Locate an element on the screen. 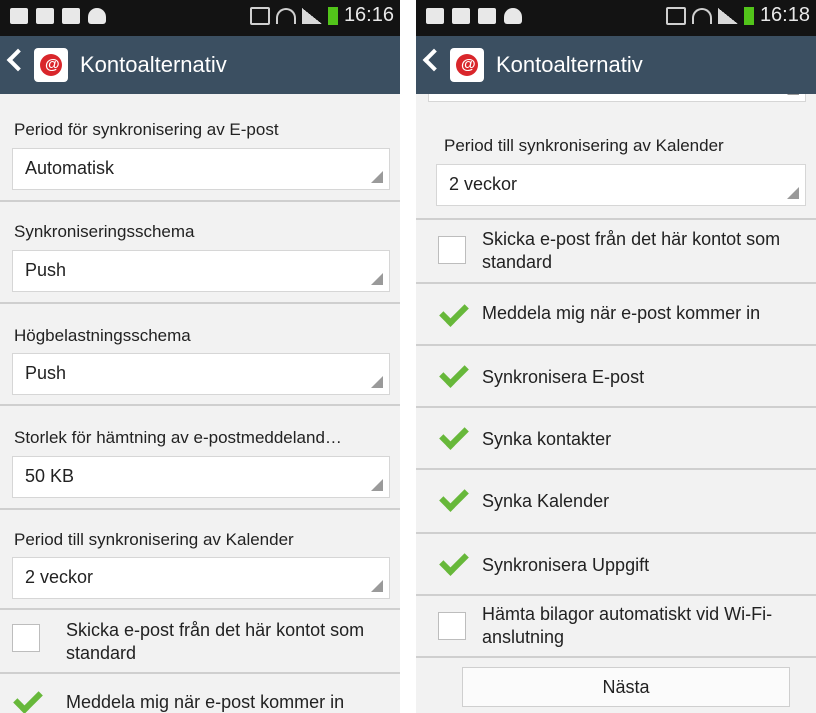 This screenshot has width=816, height=713. spinner-value: Automatisk is located at coordinates (70, 168).